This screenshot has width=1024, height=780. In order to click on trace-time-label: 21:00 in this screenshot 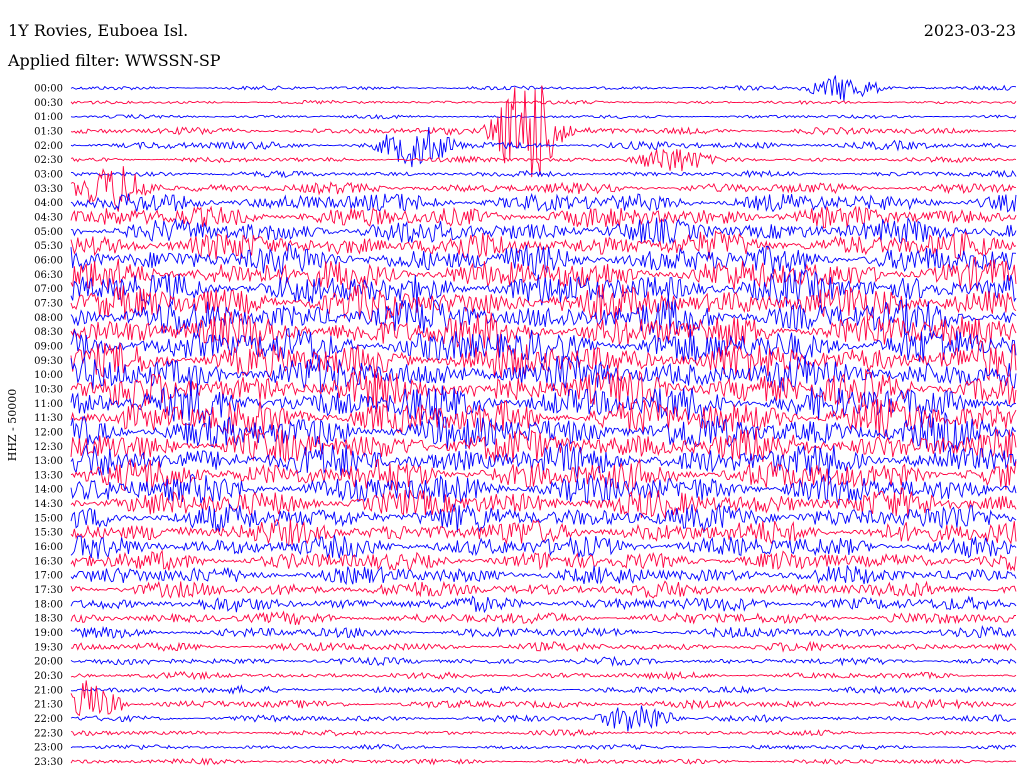, I will do `click(48, 690)`.